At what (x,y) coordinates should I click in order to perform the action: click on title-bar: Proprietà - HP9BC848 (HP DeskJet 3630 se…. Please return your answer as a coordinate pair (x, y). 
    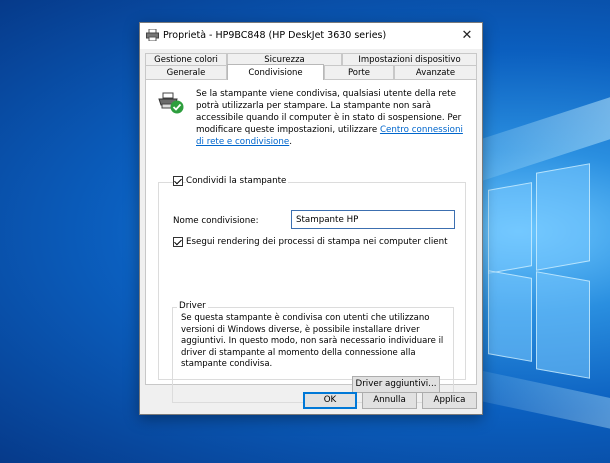
    Looking at the image, I should click on (311, 36).